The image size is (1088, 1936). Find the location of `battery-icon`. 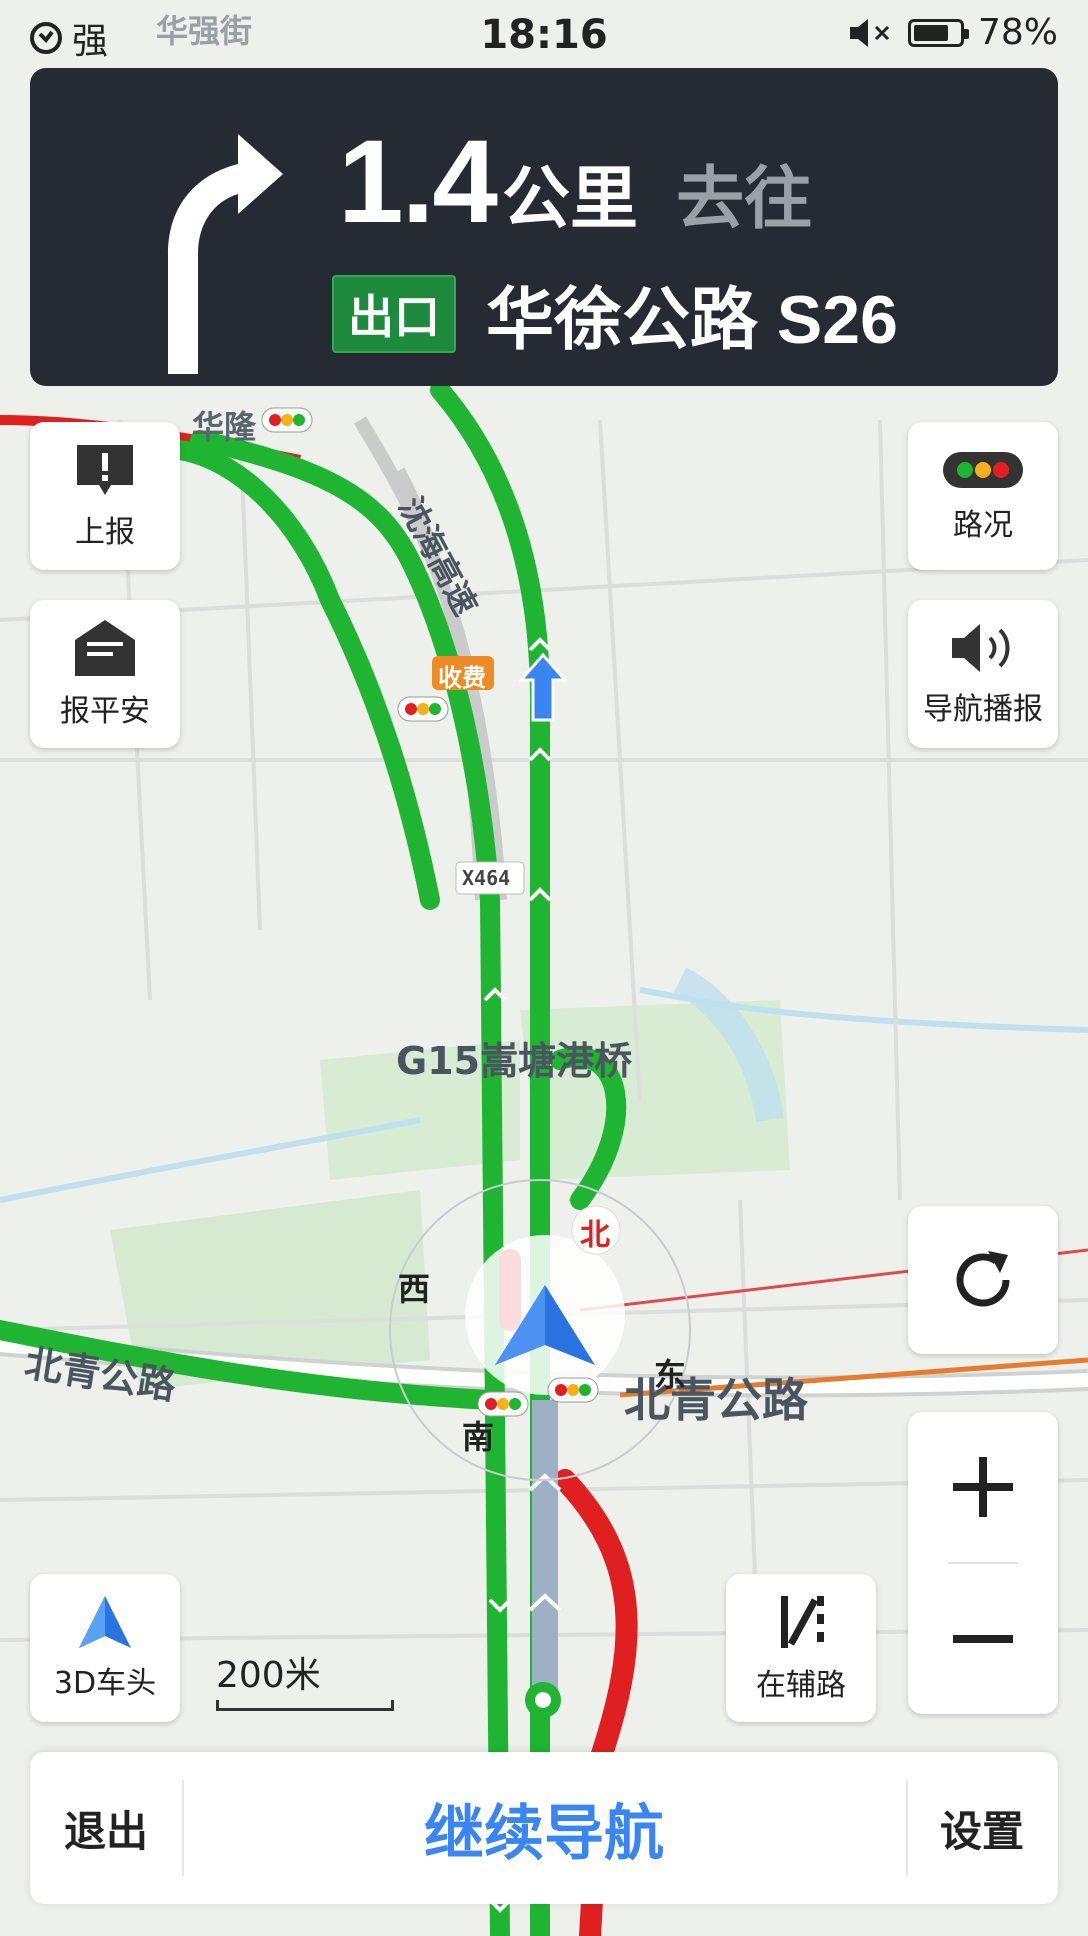

battery-icon is located at coordinates (938, 32).